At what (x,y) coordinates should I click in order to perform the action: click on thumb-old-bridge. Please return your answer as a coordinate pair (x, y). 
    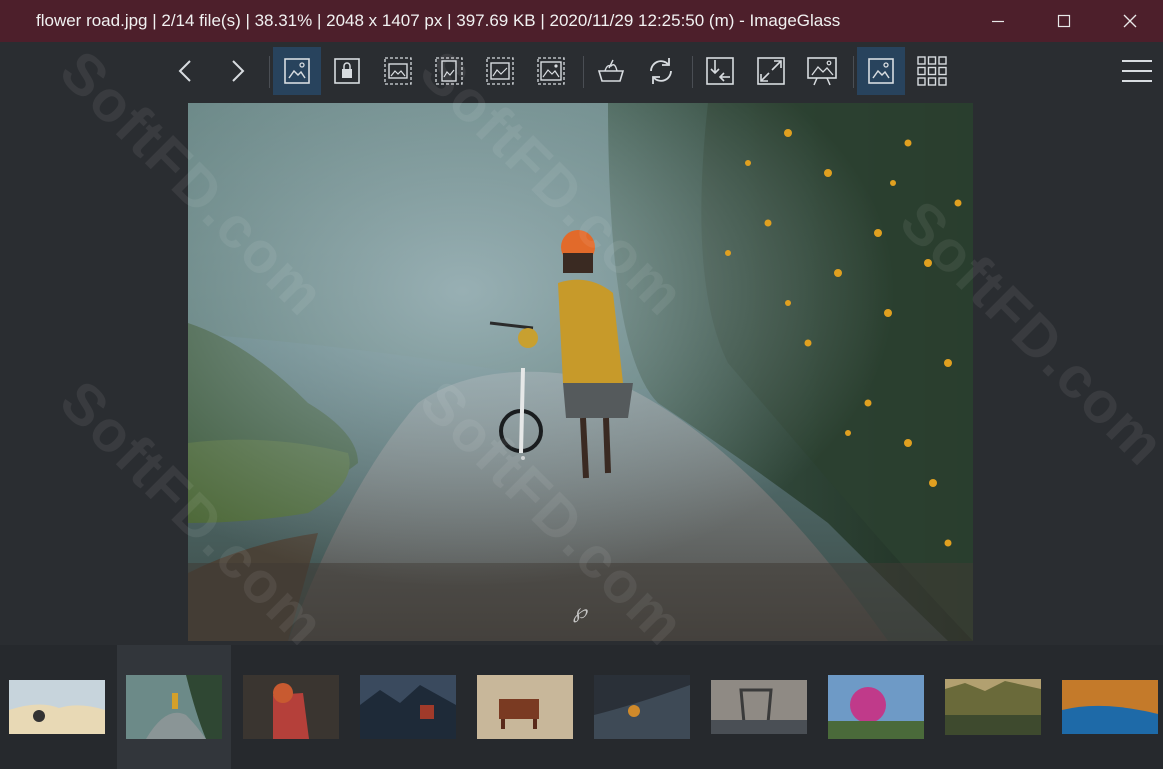
    Looking at the image, I should click on (759, 707).